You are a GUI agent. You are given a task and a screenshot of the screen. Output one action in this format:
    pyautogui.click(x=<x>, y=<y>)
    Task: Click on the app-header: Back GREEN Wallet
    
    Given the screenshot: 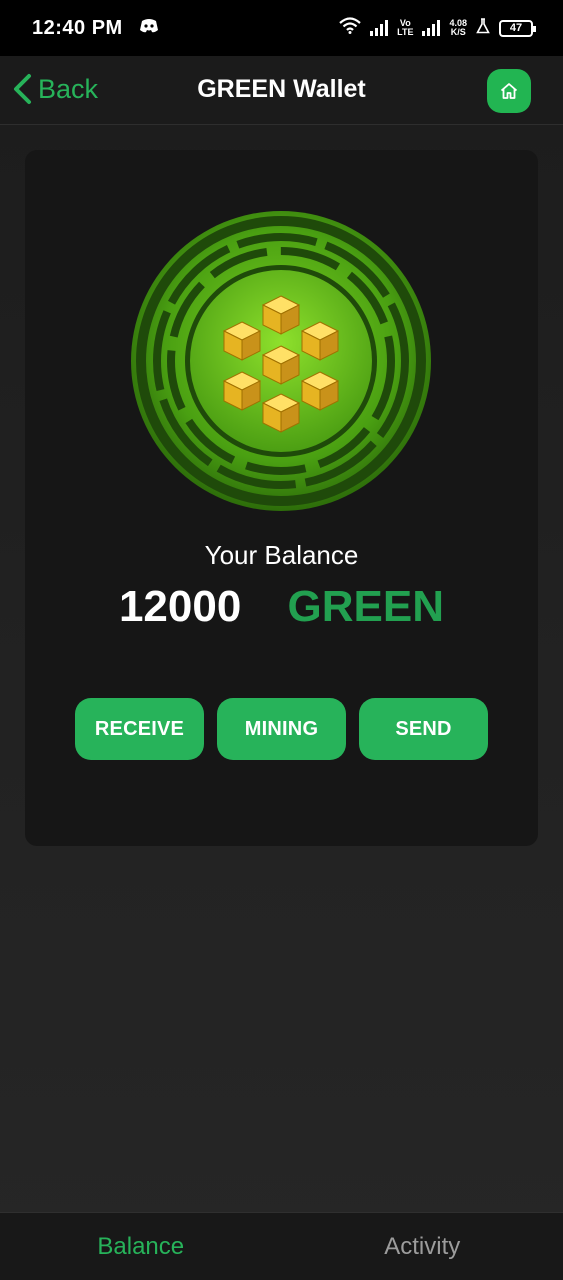 What is the action you would take?
    pyautogui.click(x=281, y=90)
    